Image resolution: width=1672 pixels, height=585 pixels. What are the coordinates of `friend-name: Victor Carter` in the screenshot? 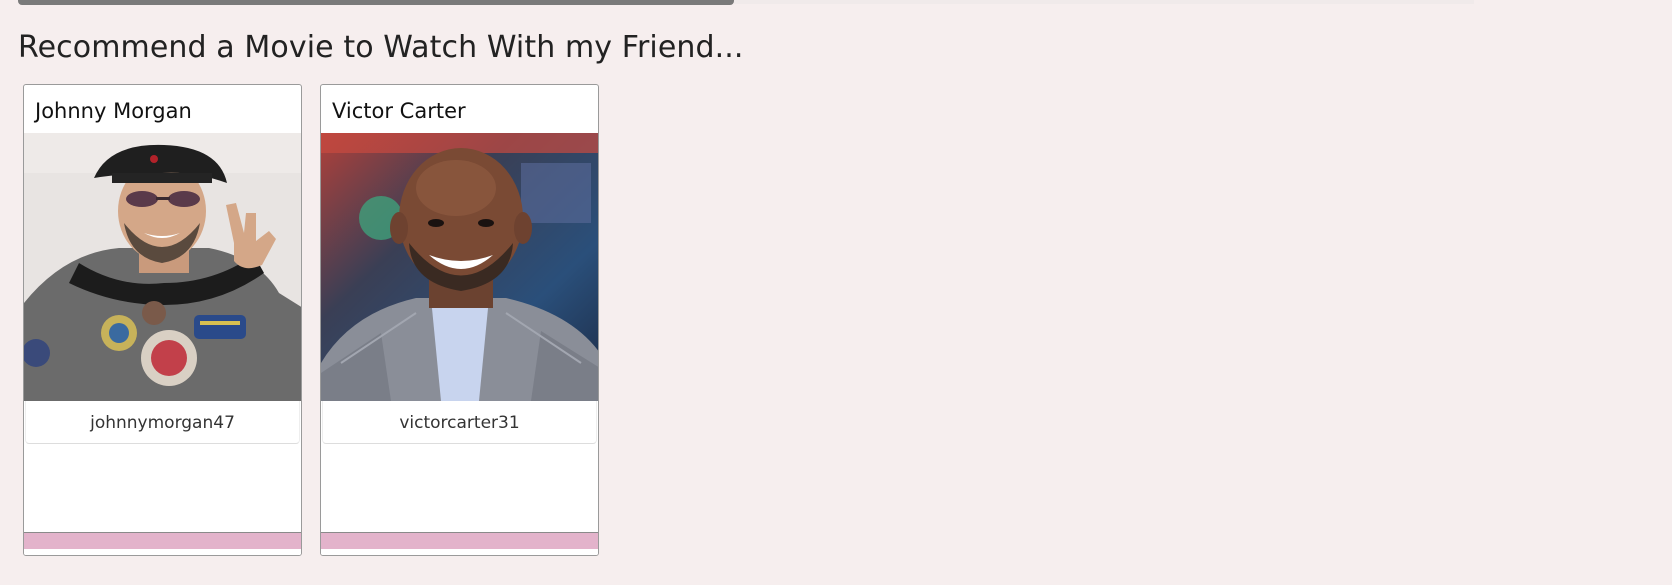 It's located at (399, 111).